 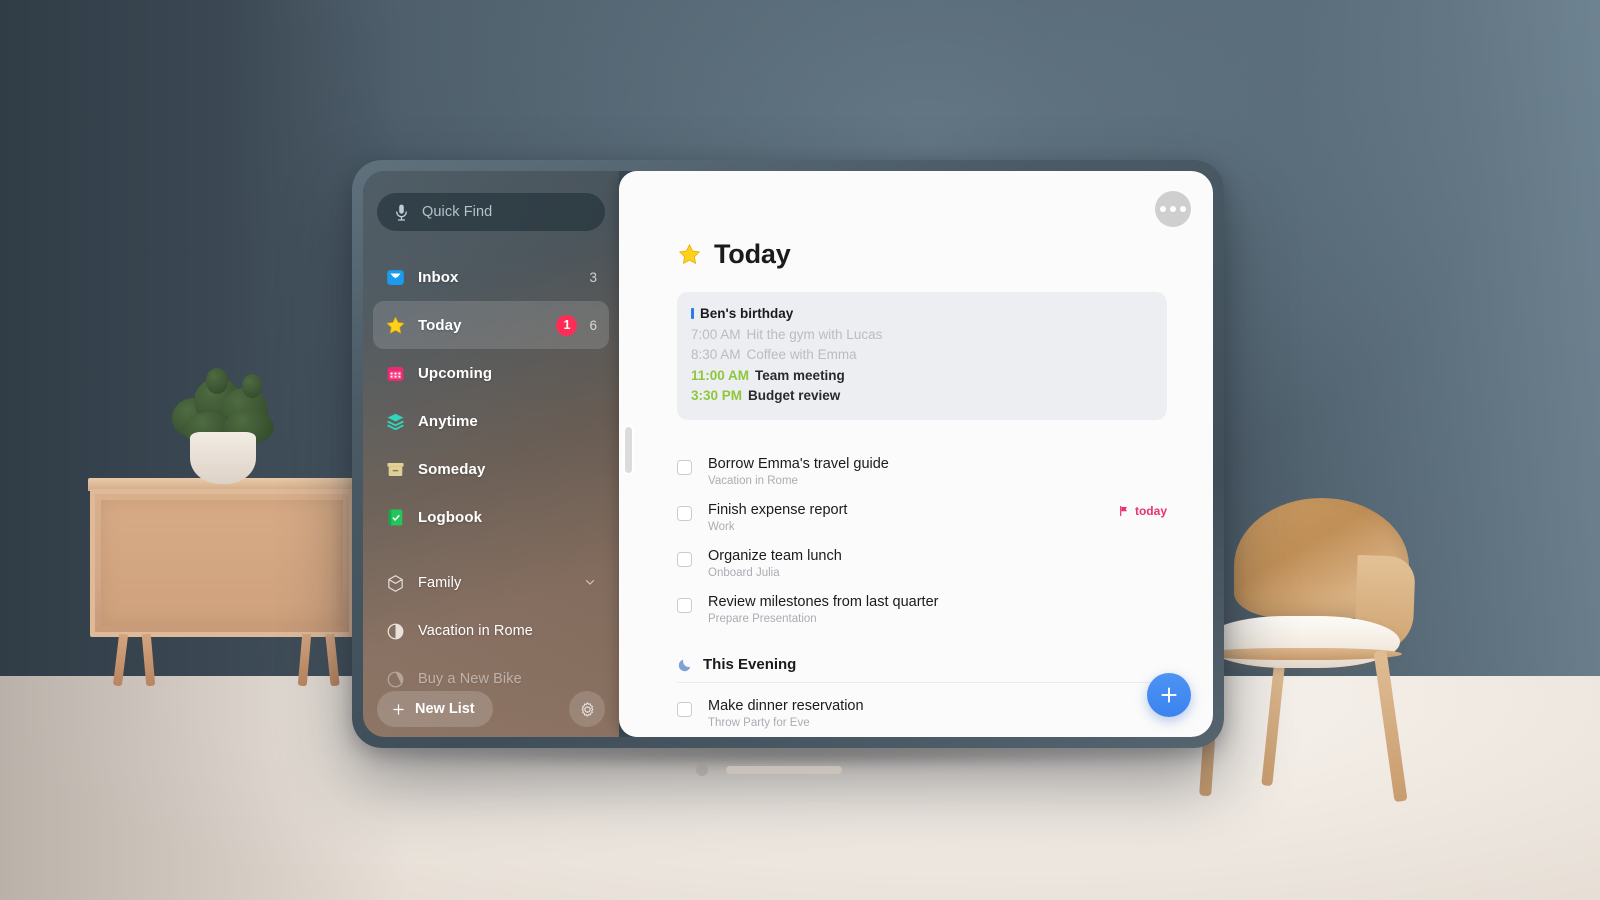 I want to click on add-task-button, so click(x=1169, y=695).